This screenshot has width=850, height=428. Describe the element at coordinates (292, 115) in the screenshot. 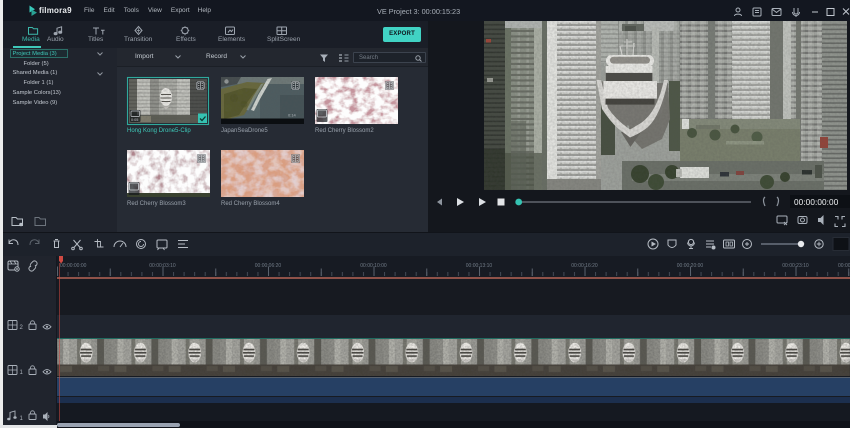

I see `svg-text: 0:14` at that location.